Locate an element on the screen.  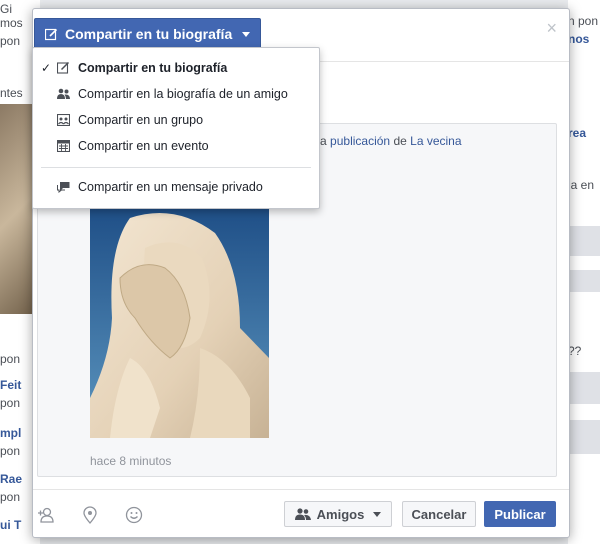
bg-text: ia en is located at coordinates (581, 185).